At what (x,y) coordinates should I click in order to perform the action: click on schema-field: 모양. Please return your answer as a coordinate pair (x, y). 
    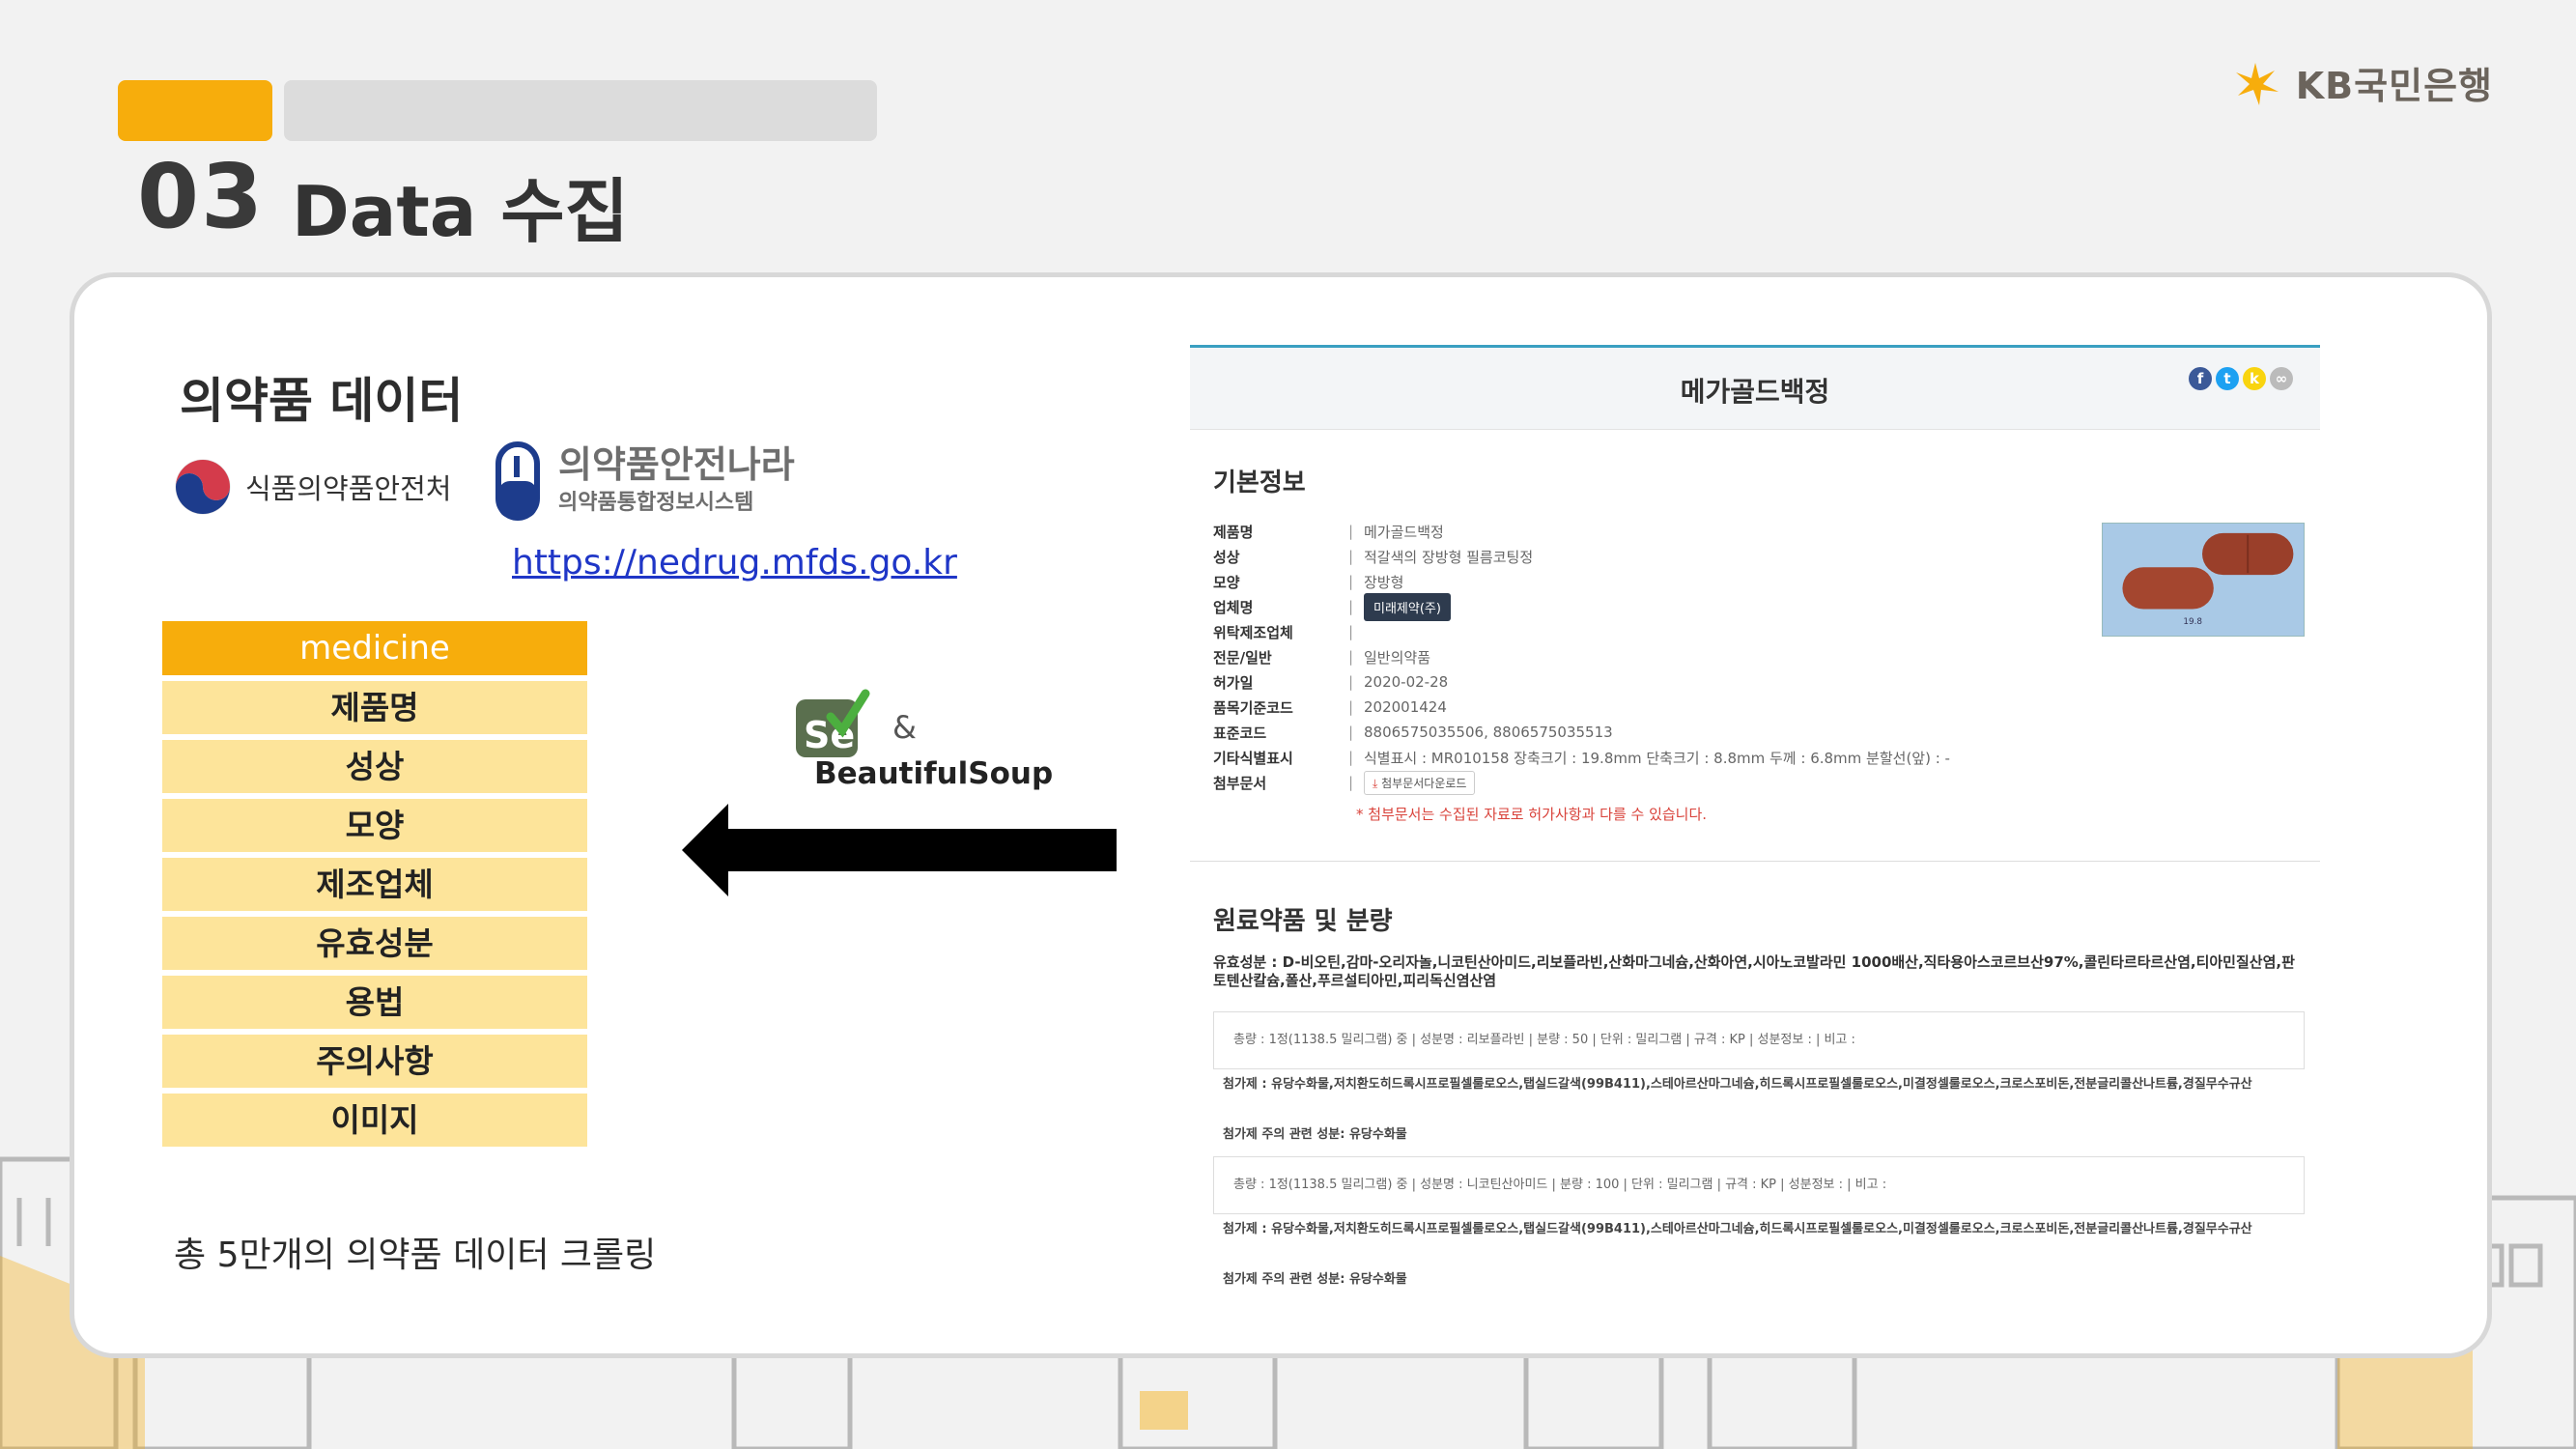
    Looking at the image, I should click on (374, 825).